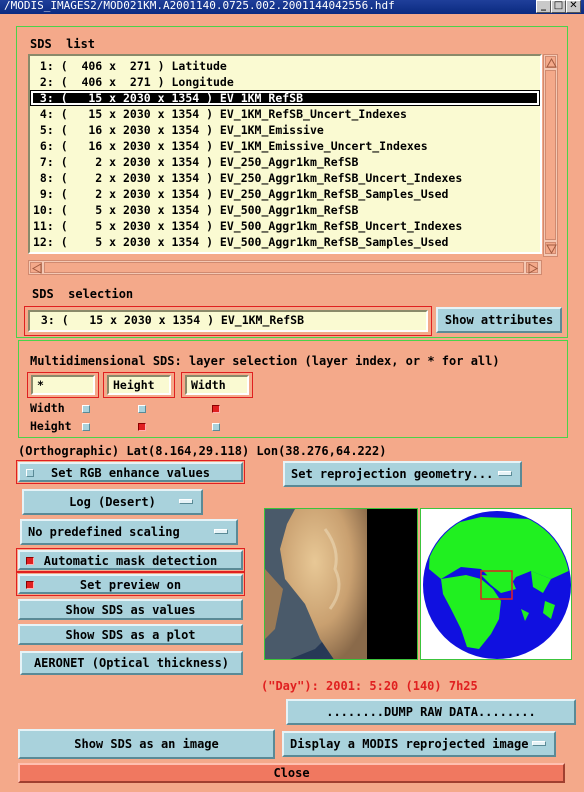 The width and height of the screenshot is (584, 792). I want to click on scroll-left-arrow-icon, so click(36, 268).